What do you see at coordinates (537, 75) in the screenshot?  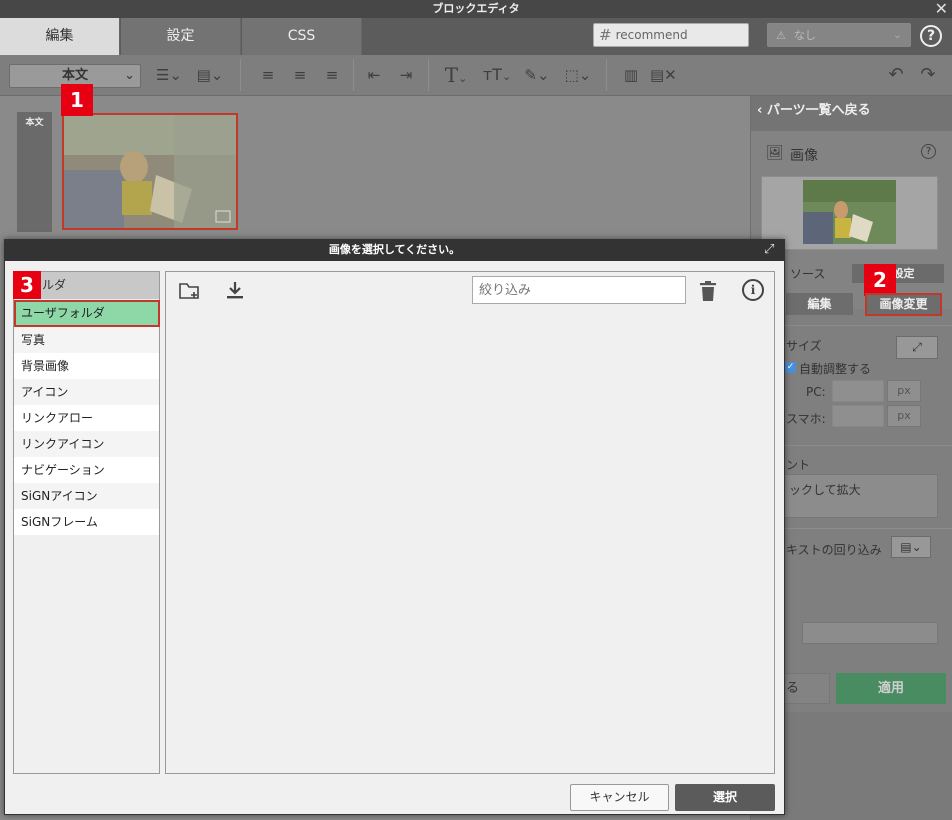 I see `color-picker-icon: ✎⌄` at bounding box center [537, 75].